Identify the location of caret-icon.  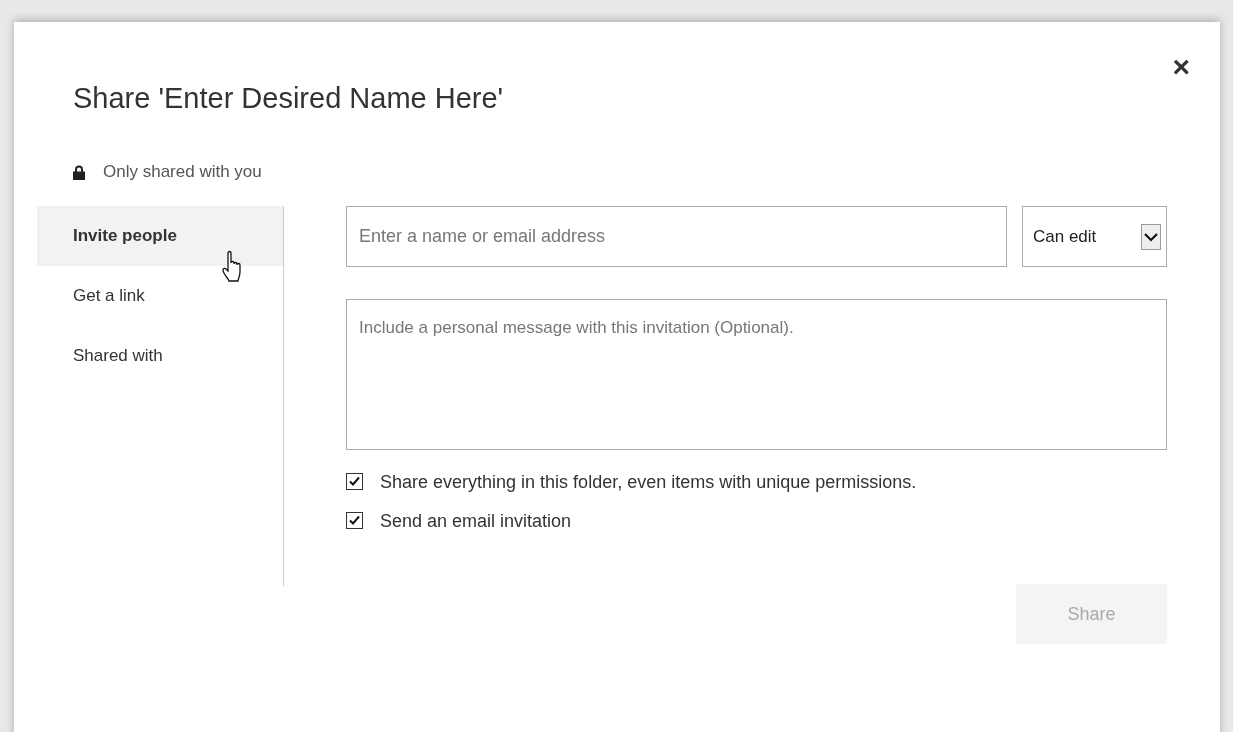
(1151, 236).